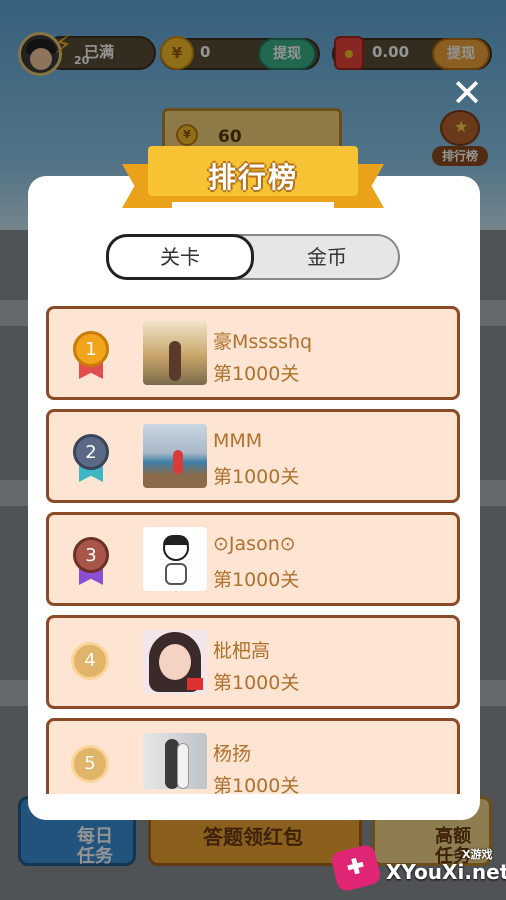  I want to click on player-name: ⊙Jason⊙, so click(254, 544).